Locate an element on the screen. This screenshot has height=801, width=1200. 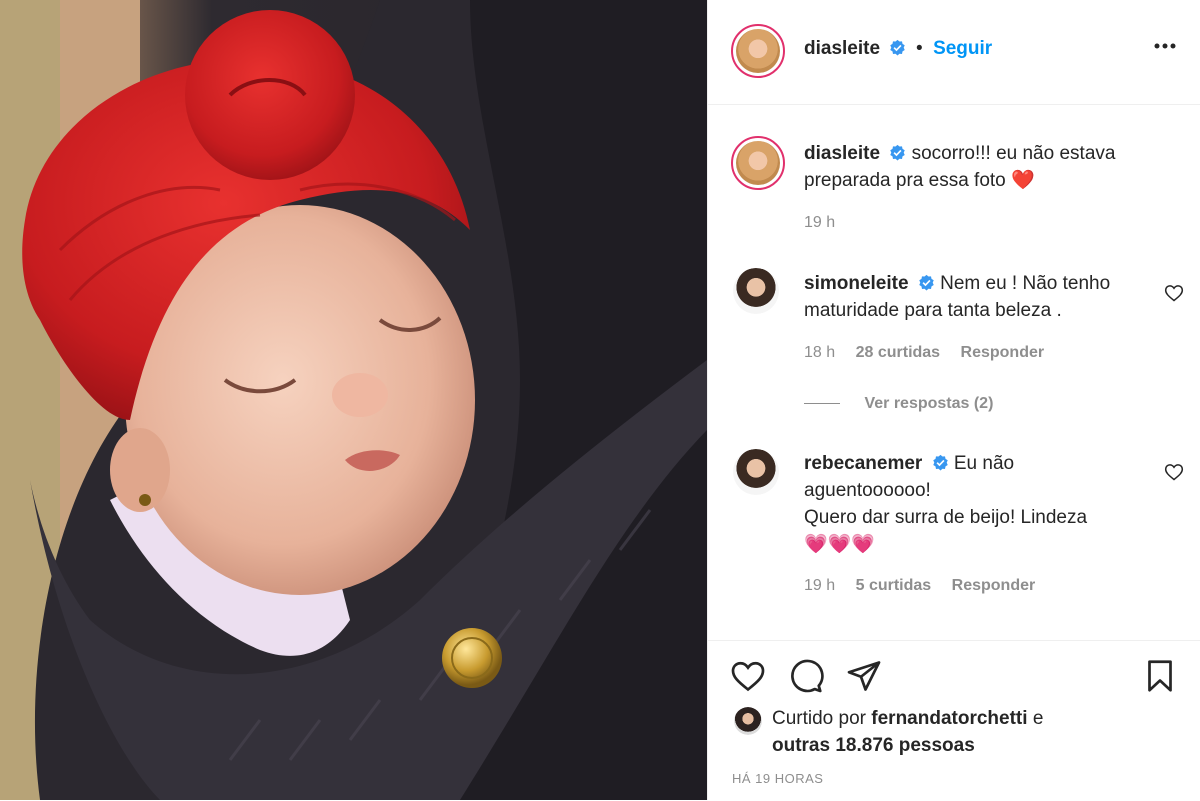
view-replies: Ver respostas (2) is located at coordinates (906, 404).